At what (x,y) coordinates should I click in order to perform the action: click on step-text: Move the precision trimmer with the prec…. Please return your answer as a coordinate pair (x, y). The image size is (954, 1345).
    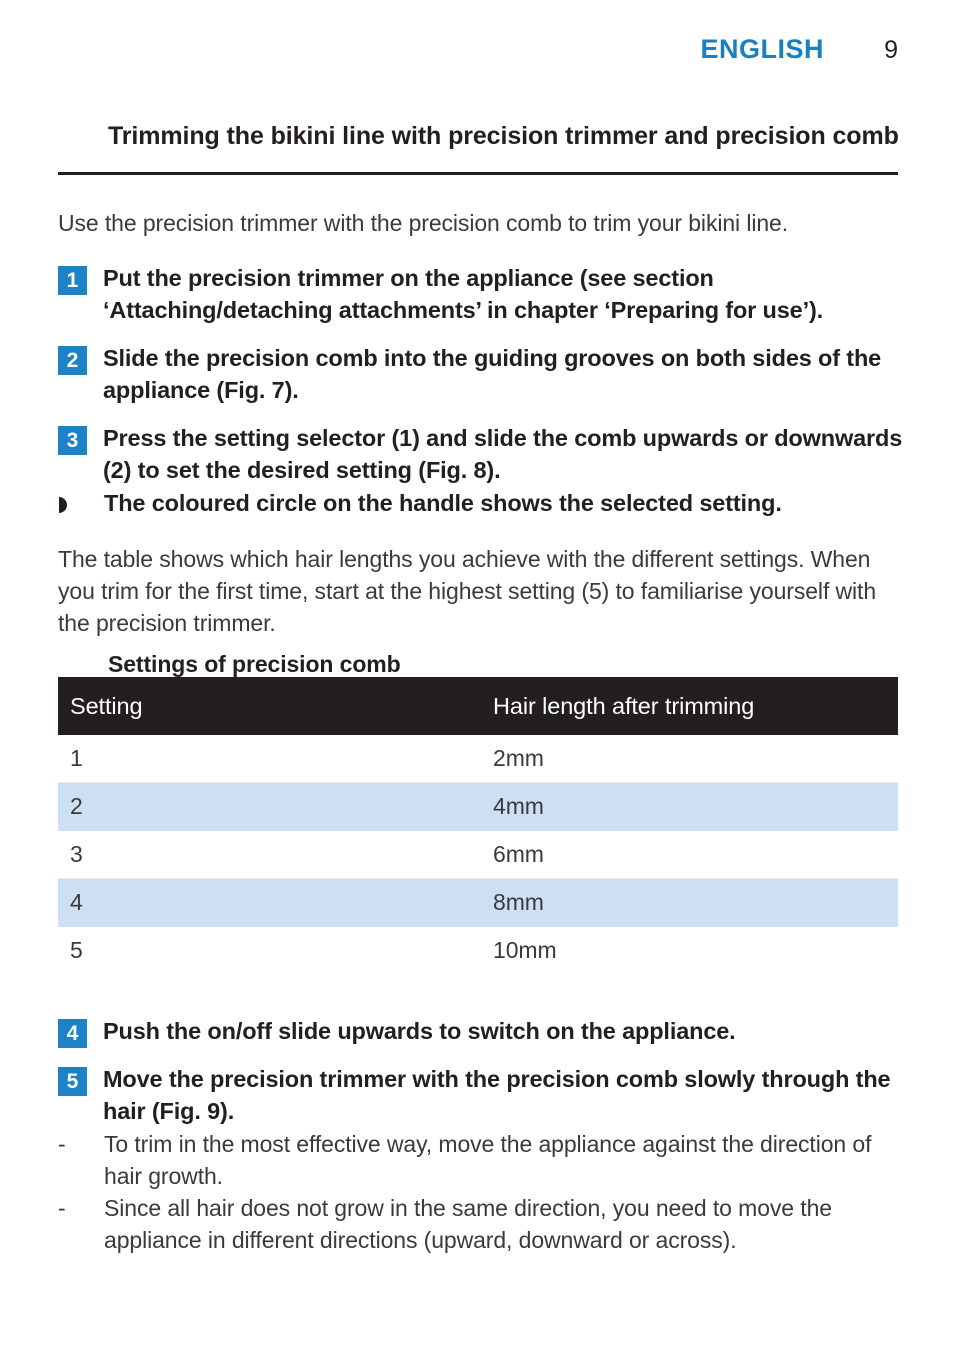
    Looking at the image, I should click on (497, 1095).